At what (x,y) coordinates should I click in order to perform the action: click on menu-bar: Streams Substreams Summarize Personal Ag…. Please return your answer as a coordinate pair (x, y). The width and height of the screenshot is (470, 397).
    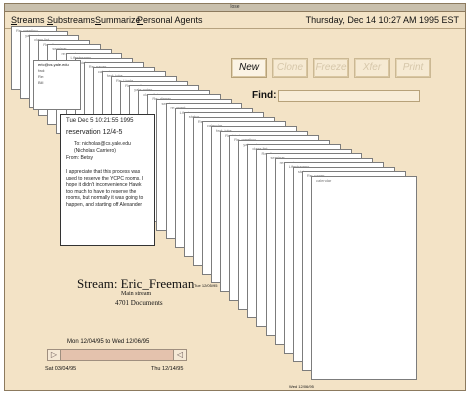
    Looking at the image, I should click on (235, 20).